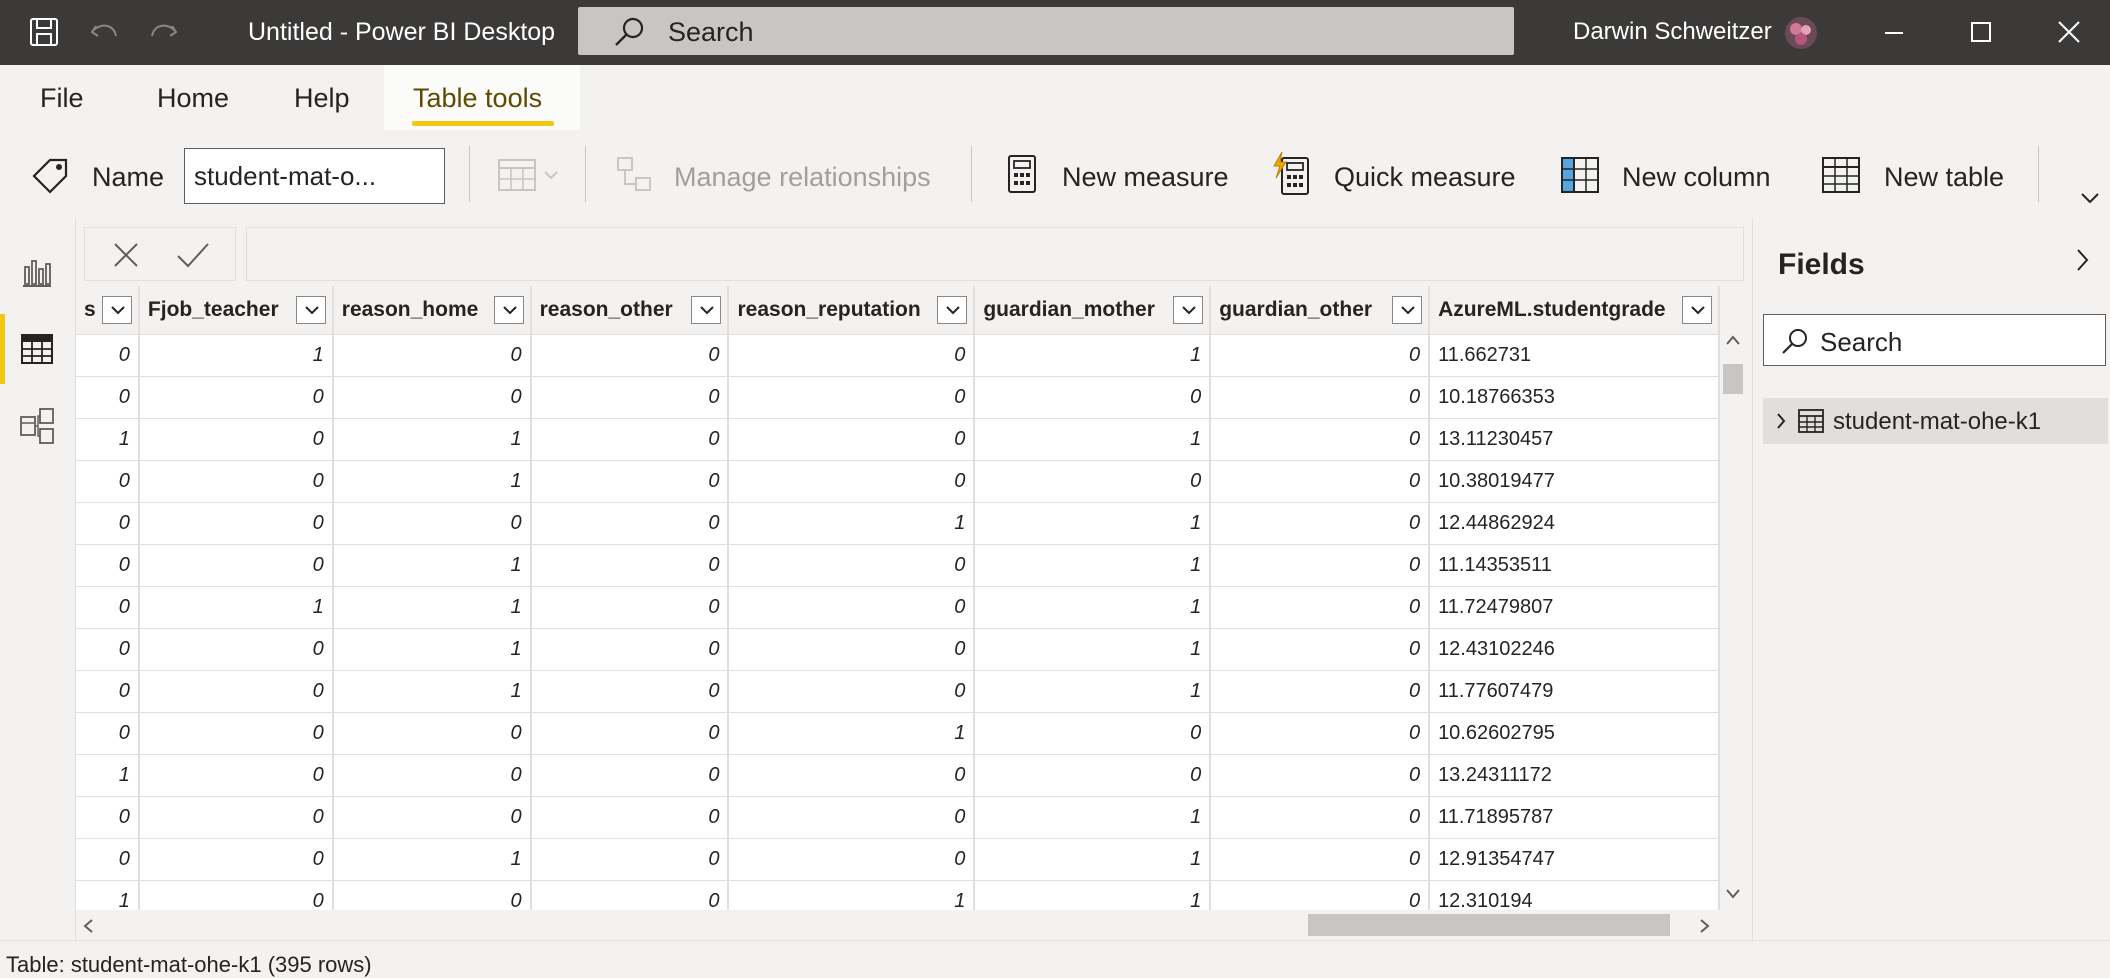 The image size is (2110, 978). What do you see at coordinates (44, 32) in the screenshot?
I see `save-icon` at bounding box center [44, 32].